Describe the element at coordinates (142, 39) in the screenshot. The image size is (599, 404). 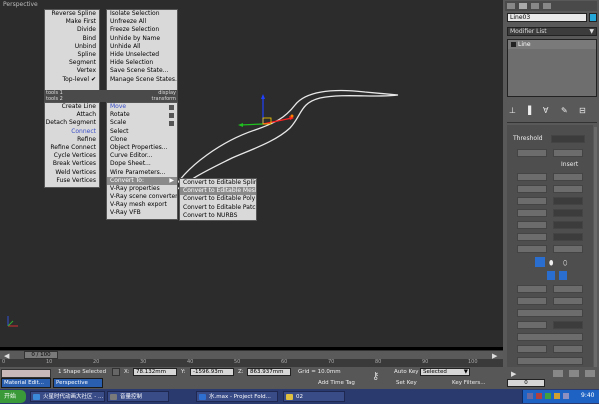
I see `quad-item-unhide-by-name: Unhide by Name` at that location.